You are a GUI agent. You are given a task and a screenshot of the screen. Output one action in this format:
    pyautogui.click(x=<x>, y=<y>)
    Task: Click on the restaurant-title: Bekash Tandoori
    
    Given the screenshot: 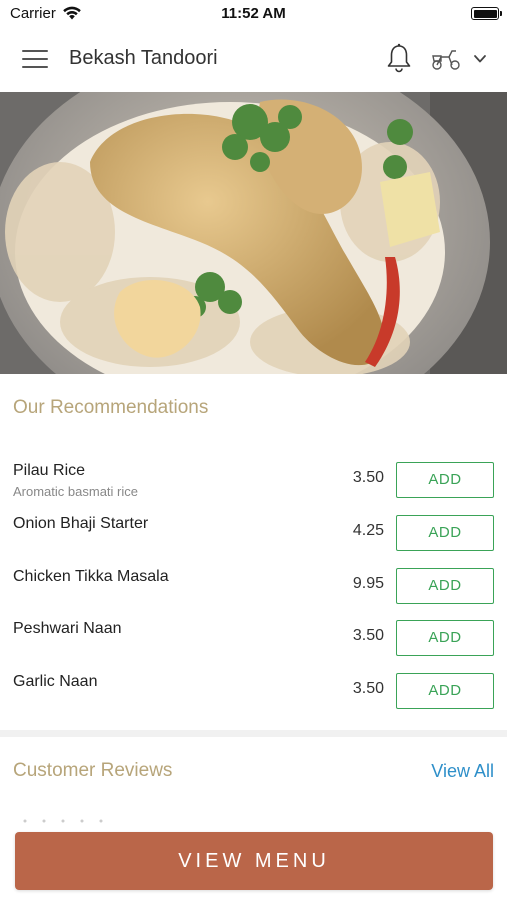 What is the action you would take?
    pyautogui.click(x=143, y=58)
    